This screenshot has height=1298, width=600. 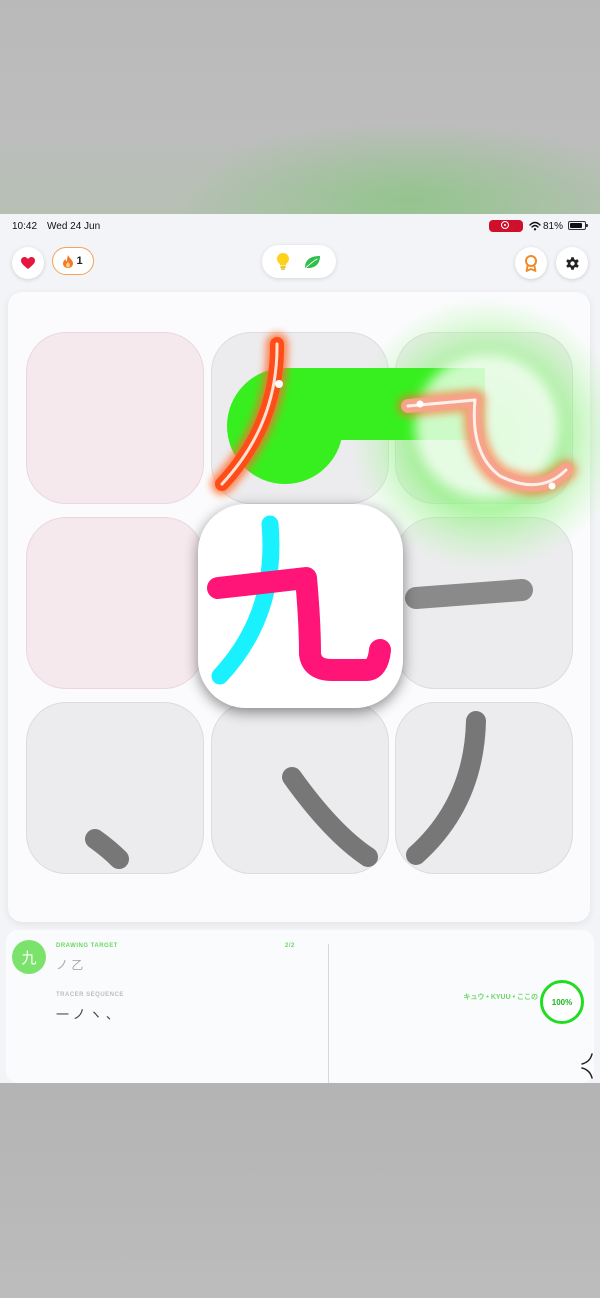 I want to click on leaf-icon, so click(x=312, y=262).